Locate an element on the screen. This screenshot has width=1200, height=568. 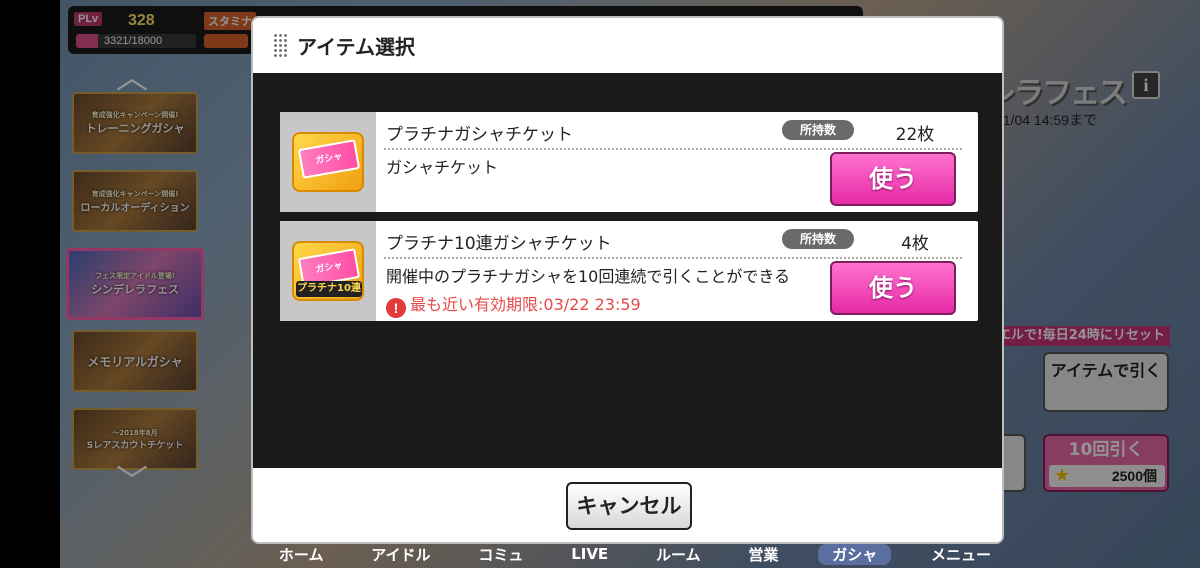
nav-live: LIVE is located at coordinates (589, 554).